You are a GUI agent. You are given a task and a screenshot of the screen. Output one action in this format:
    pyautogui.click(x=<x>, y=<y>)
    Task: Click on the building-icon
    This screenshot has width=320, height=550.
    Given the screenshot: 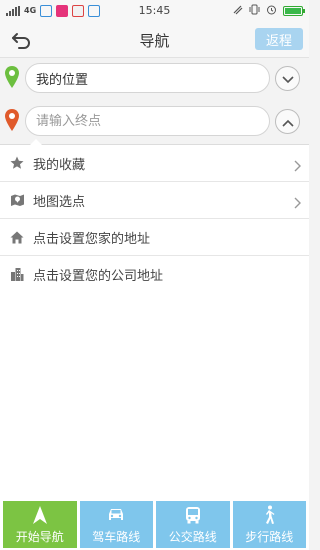 What is the action you would take?
    pyautogui.click(x=17, y=274)
    